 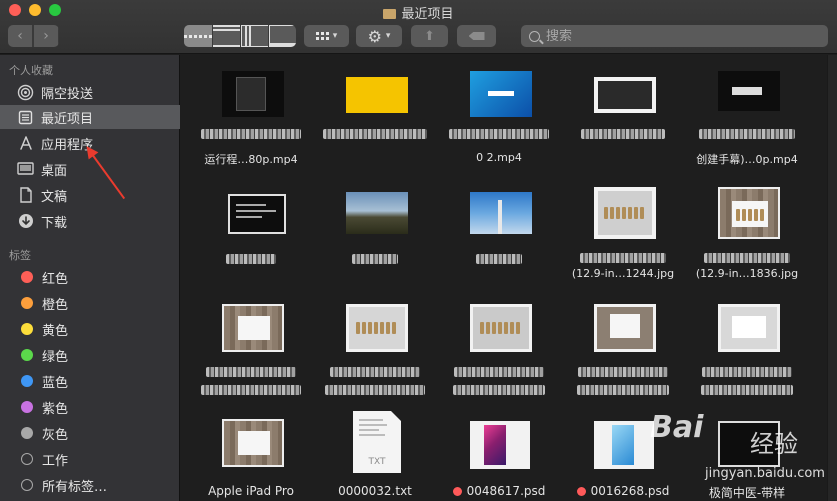 What do you see at coordinates (90, 329) in the screenshot?
I see `sidebar-tag-yellow: 黄色` at bounding box center [90, 329].